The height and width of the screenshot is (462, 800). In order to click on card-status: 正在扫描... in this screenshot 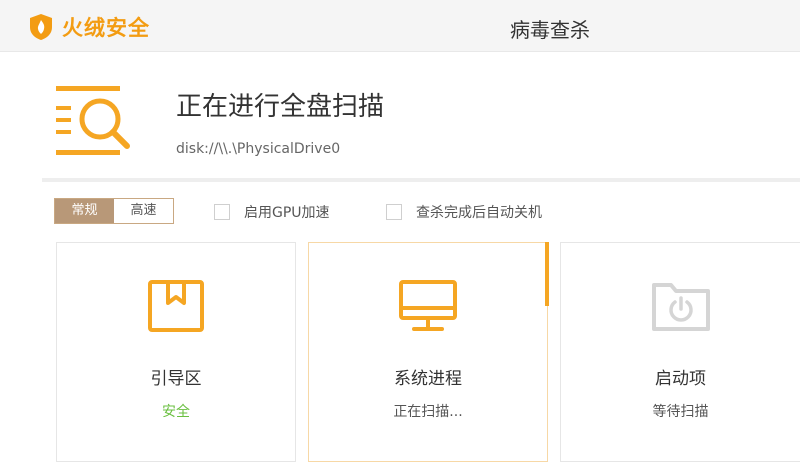, I will do `click(428, 412)`.